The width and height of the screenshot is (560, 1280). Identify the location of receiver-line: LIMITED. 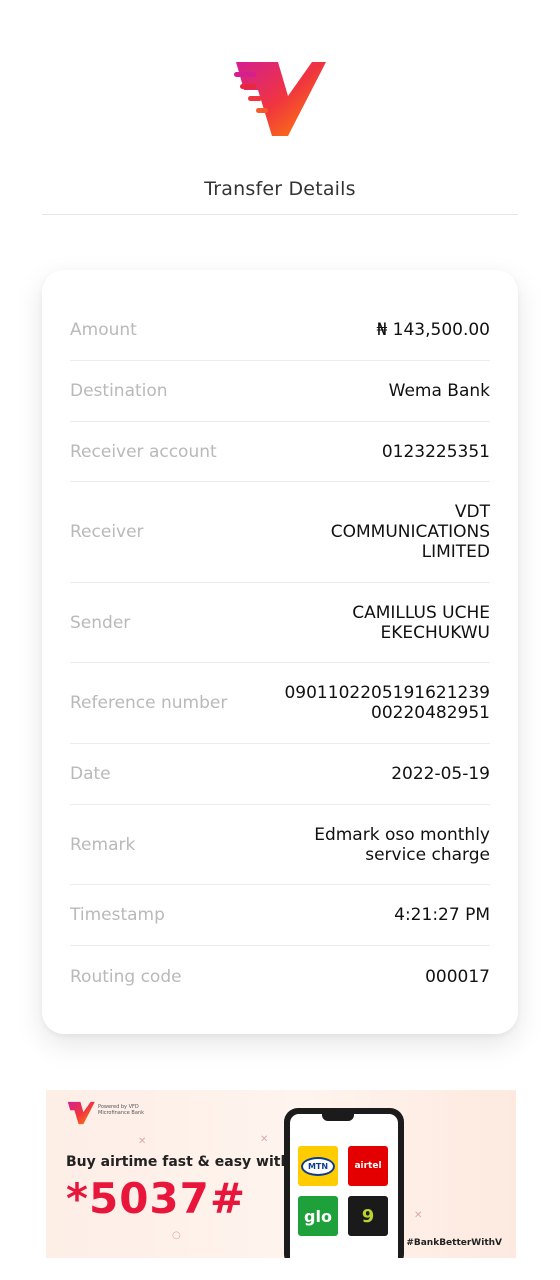
(455, 552).